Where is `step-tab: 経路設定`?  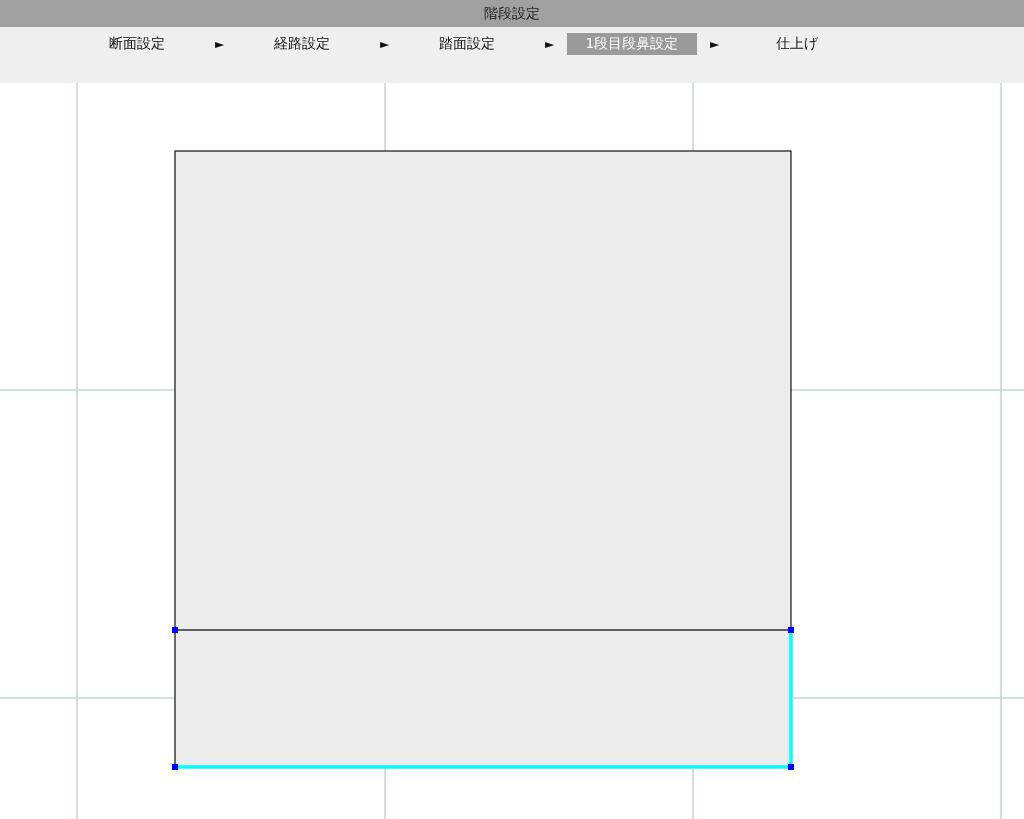 step-tab: 経路設定 is located at coordinates (302, 44).